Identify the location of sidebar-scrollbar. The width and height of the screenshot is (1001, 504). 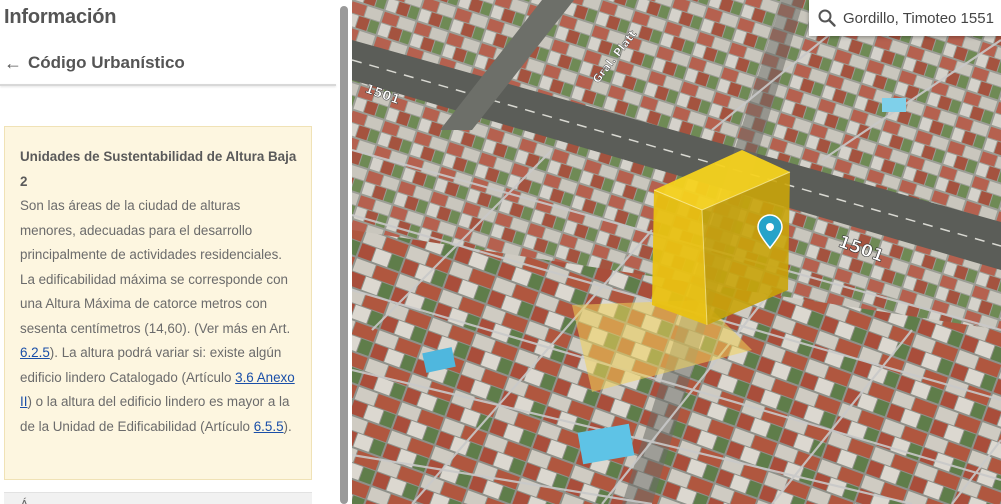
(344, 255).